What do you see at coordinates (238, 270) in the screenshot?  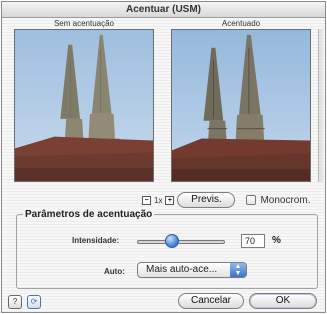 I see `select-arrows-icon: ▲ ▼` at bounding box center [238, 270].